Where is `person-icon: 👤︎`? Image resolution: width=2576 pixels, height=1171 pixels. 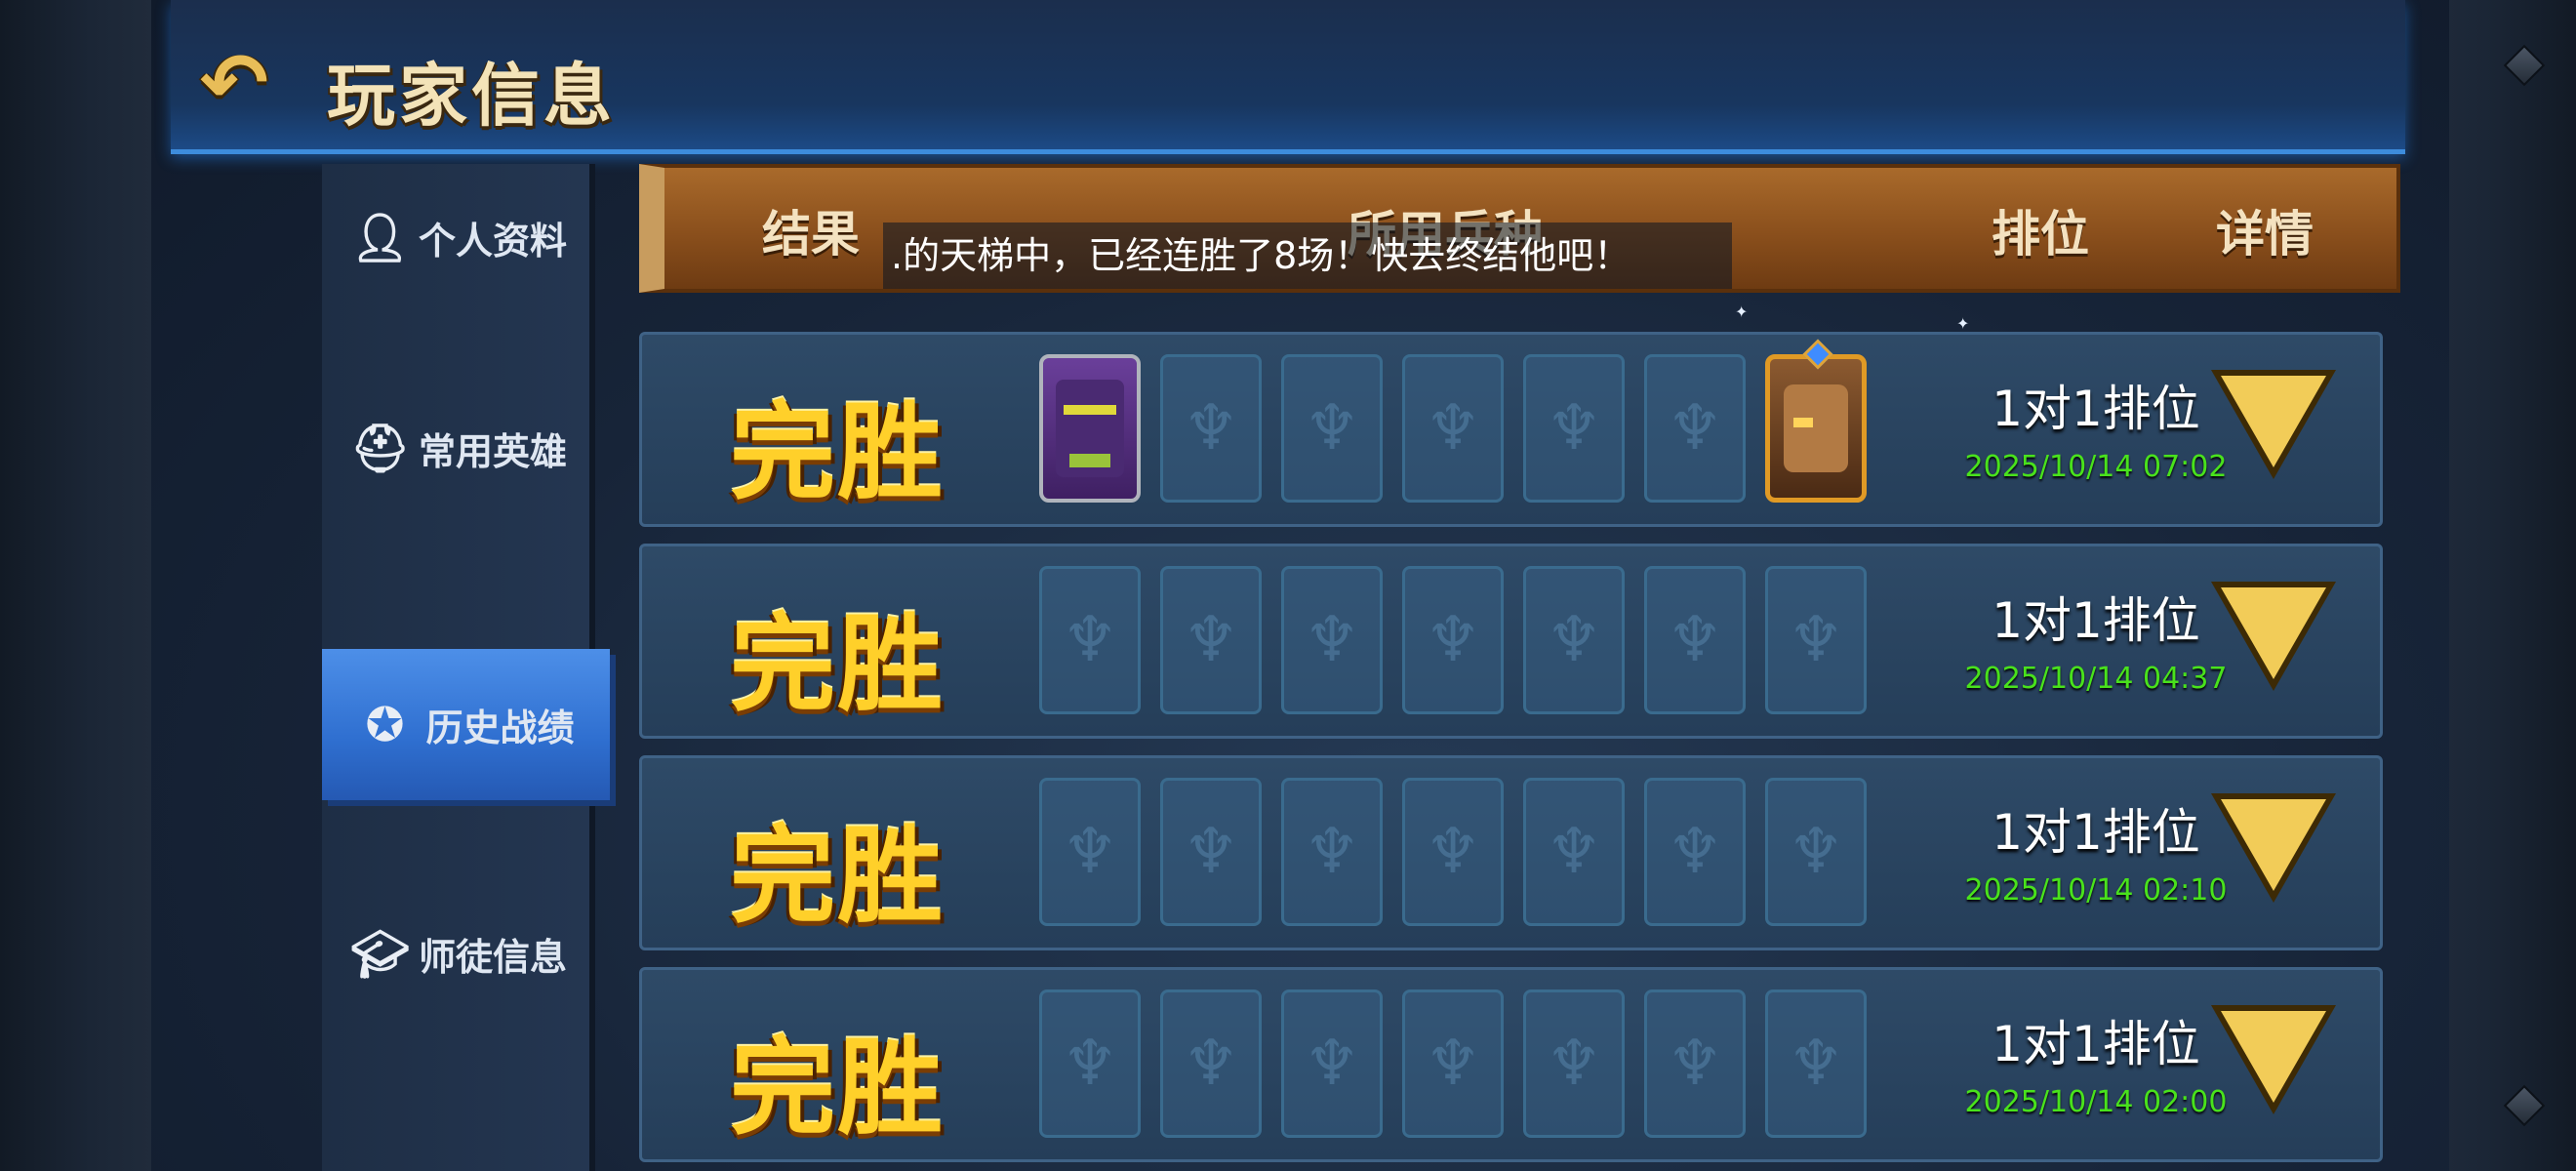
person-icon: 👤︎ is located at coordinates (379, 237).